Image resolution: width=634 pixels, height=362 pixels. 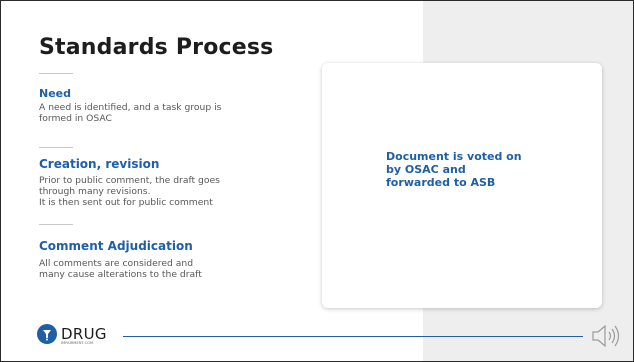 I want to click on slide-title: Standards Process, so click(x=156, y=47).